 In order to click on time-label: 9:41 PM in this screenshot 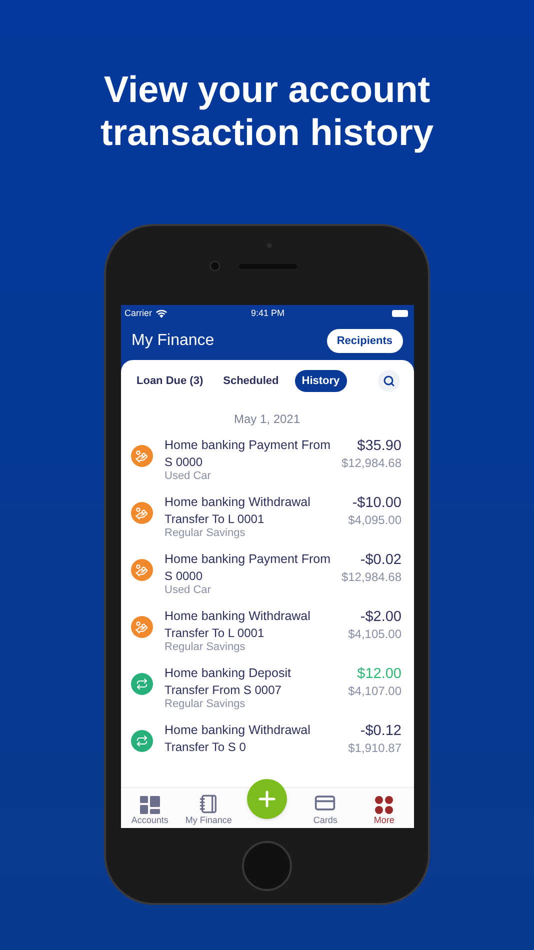, I will do `click(268, 313)`.